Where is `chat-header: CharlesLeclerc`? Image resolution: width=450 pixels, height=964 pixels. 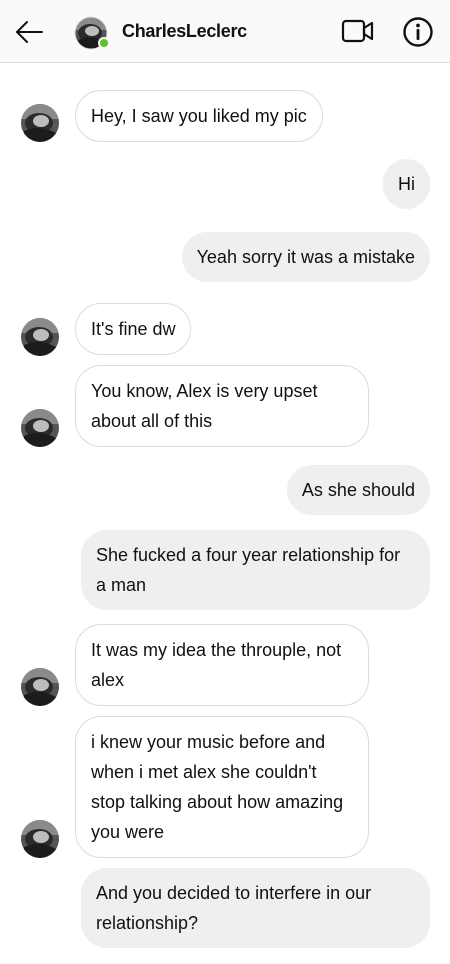 chat-header: CharlesLeclerc is located at coordinates (225, 31).